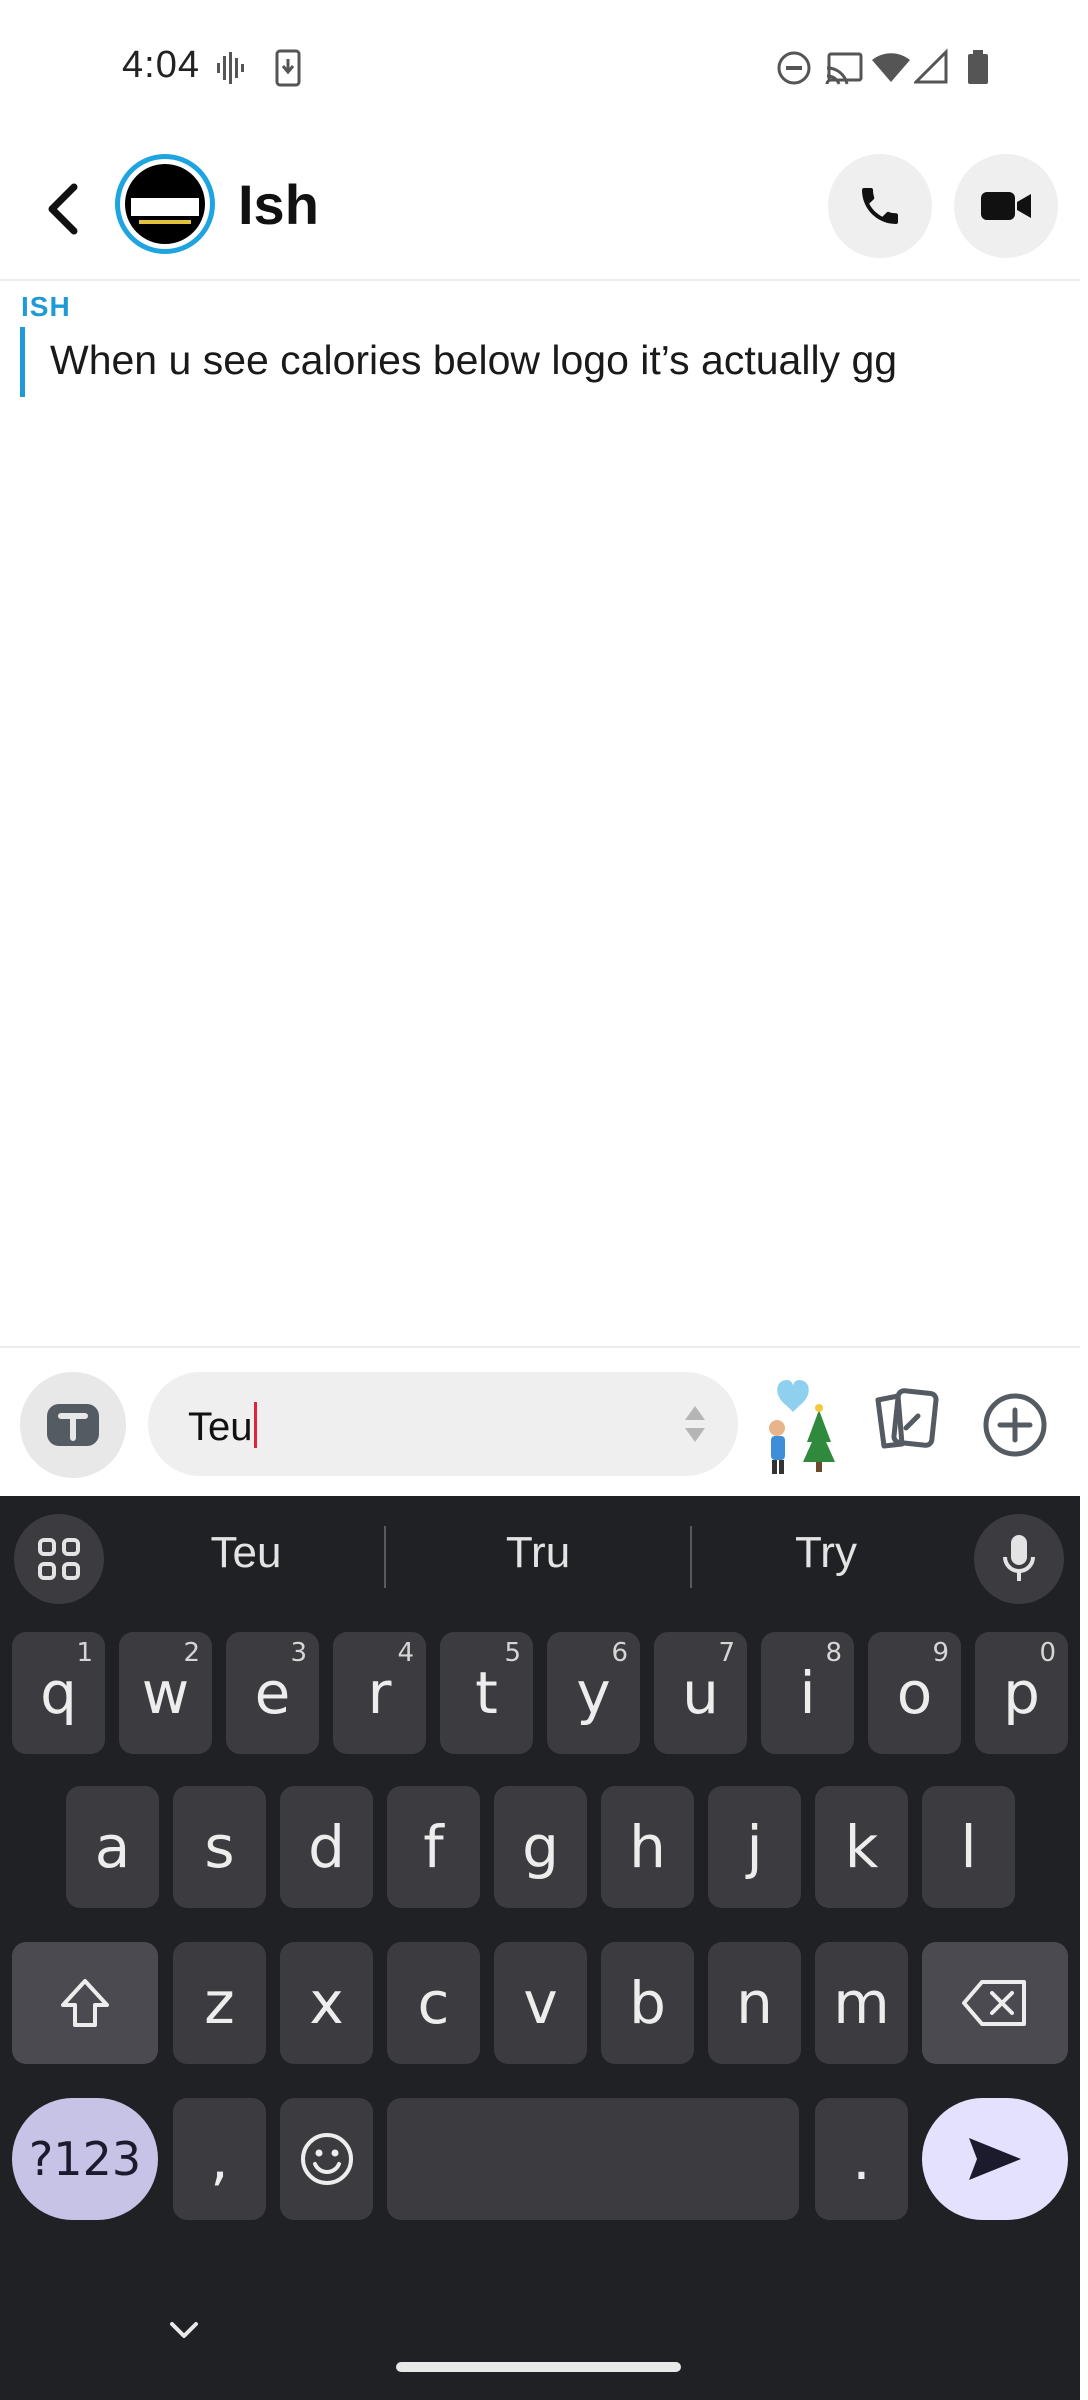  Describe the element at coordinates (593, 1693) in the screenshot. I see `key-y: y6` at that location.